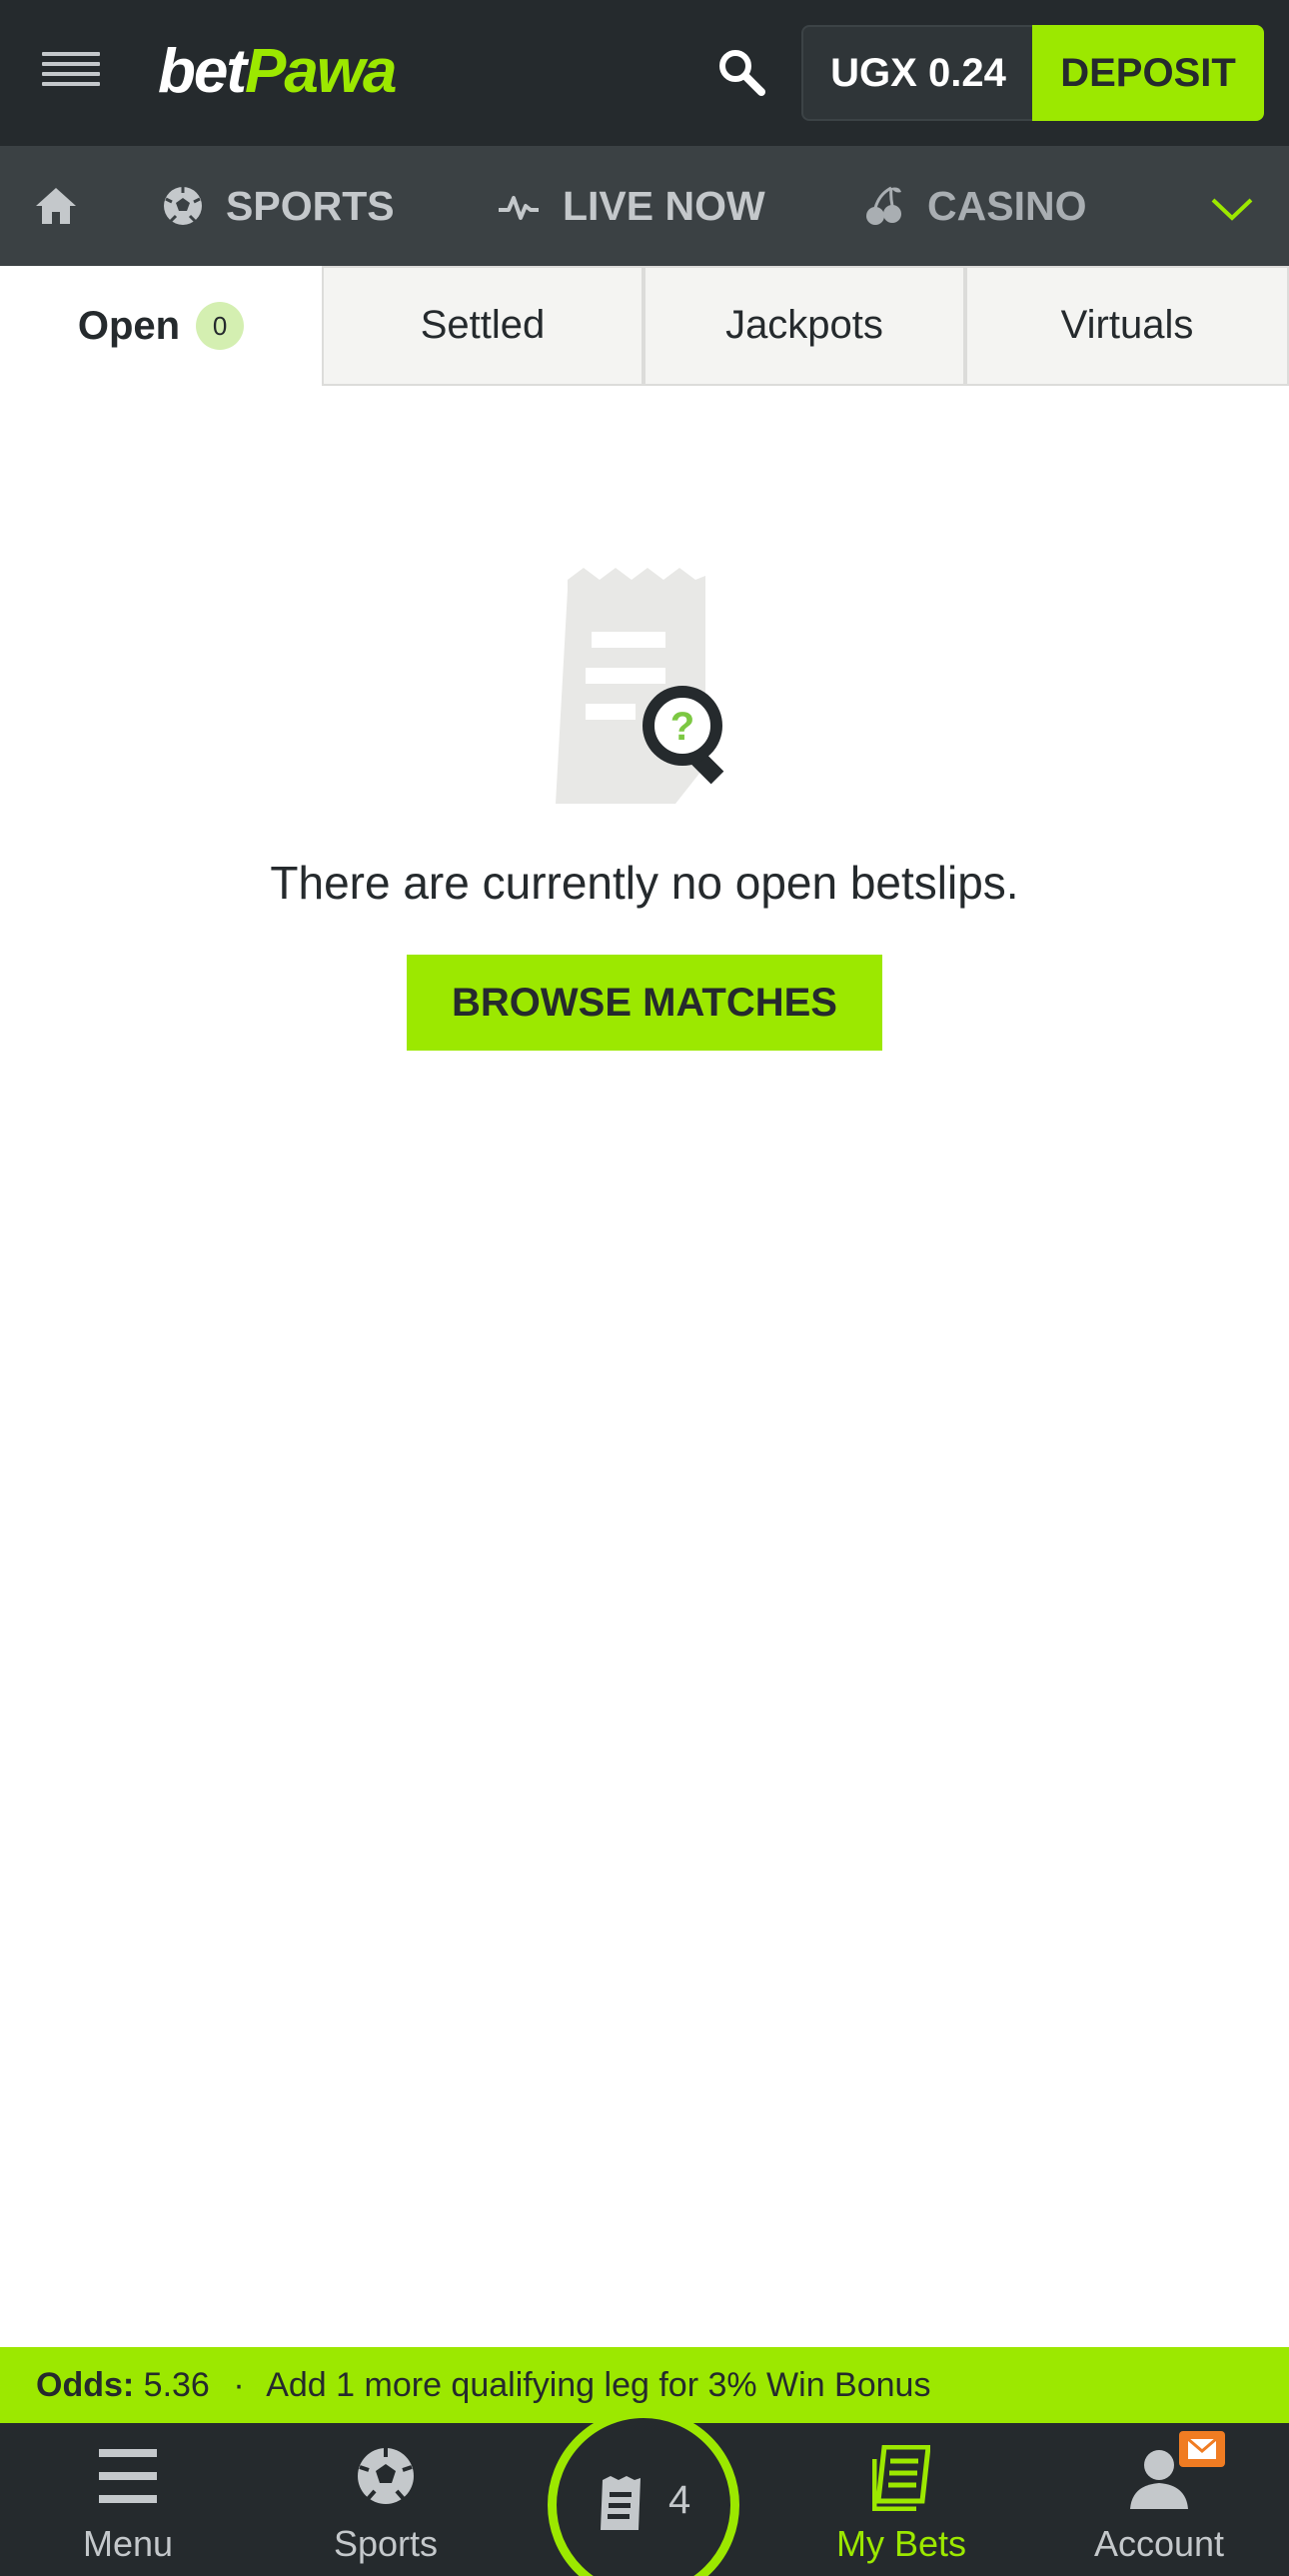 This screenshot has height=2576, width=1289. Describe the element at coordinates (71, 72) in the screenshot. I see `hamburger-menu-icon` at that location.